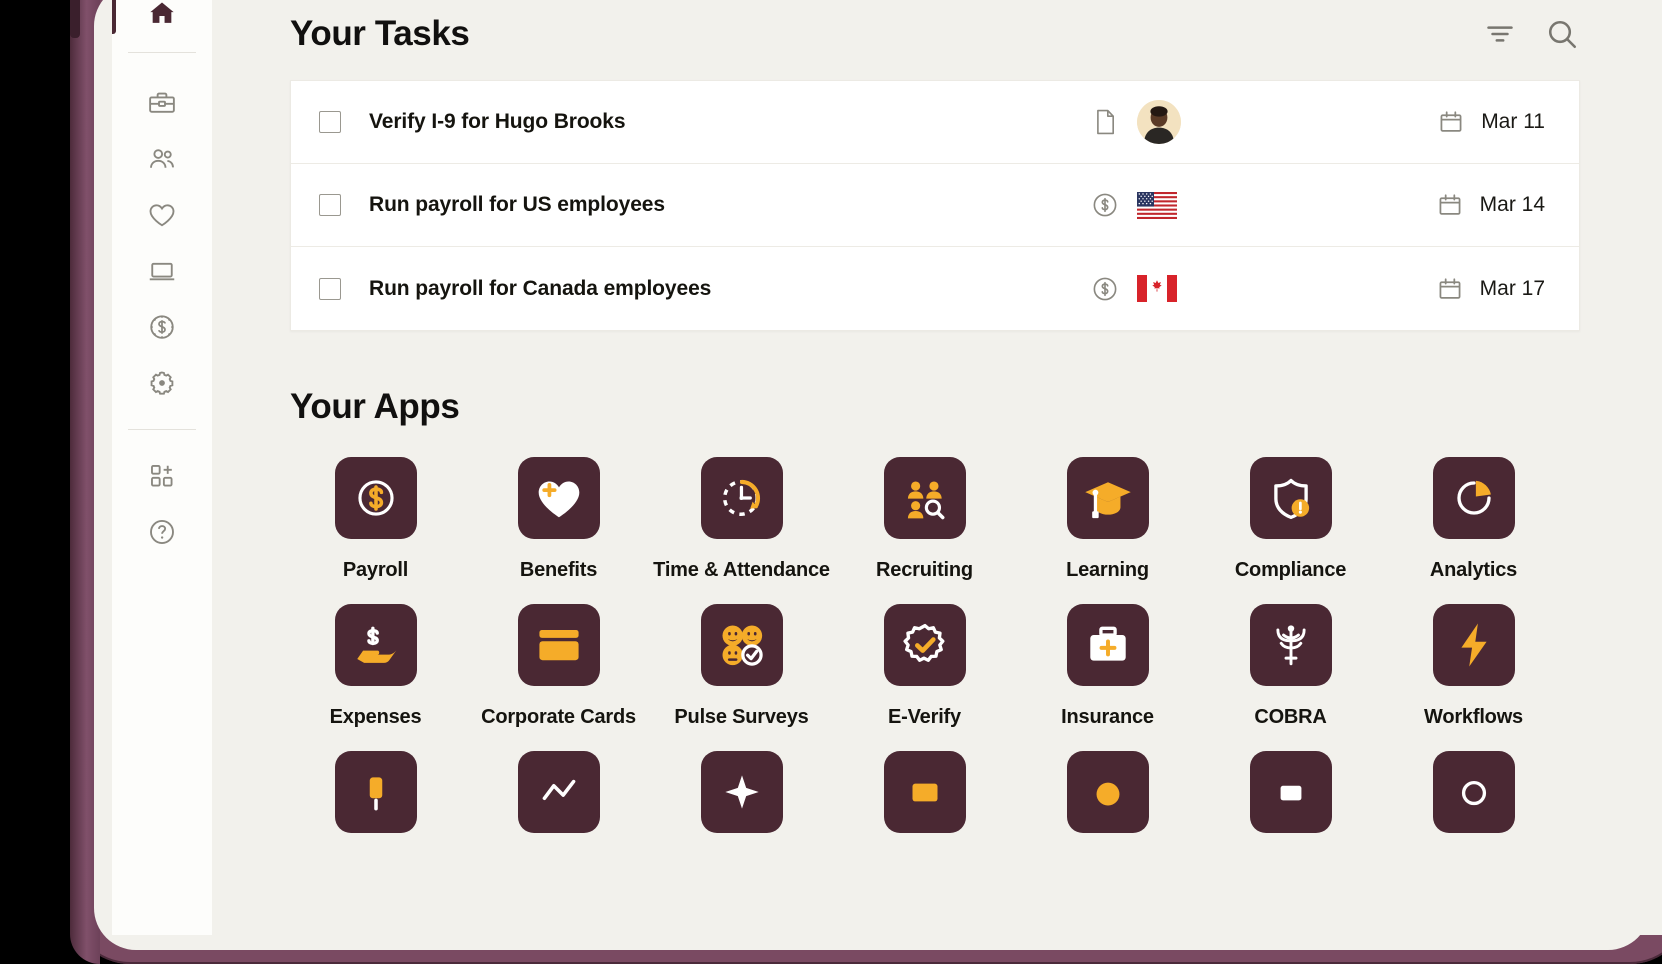 The width and height of the screenshot is (1662, 964). I want to click on table-row: Run payroll for Canada employees Mar 17, so click(935, 288).